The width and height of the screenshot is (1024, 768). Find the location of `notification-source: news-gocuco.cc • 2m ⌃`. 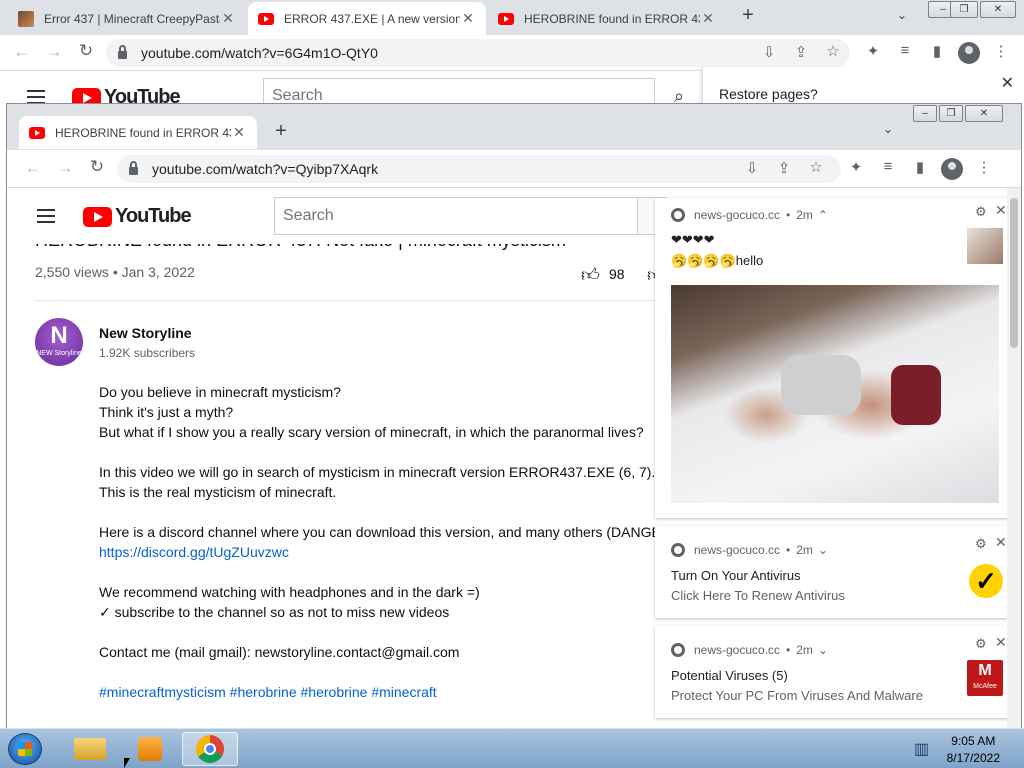

notification-source: news-gocuco.cc • 2m ⌃ is located at coordinates (749, 215).